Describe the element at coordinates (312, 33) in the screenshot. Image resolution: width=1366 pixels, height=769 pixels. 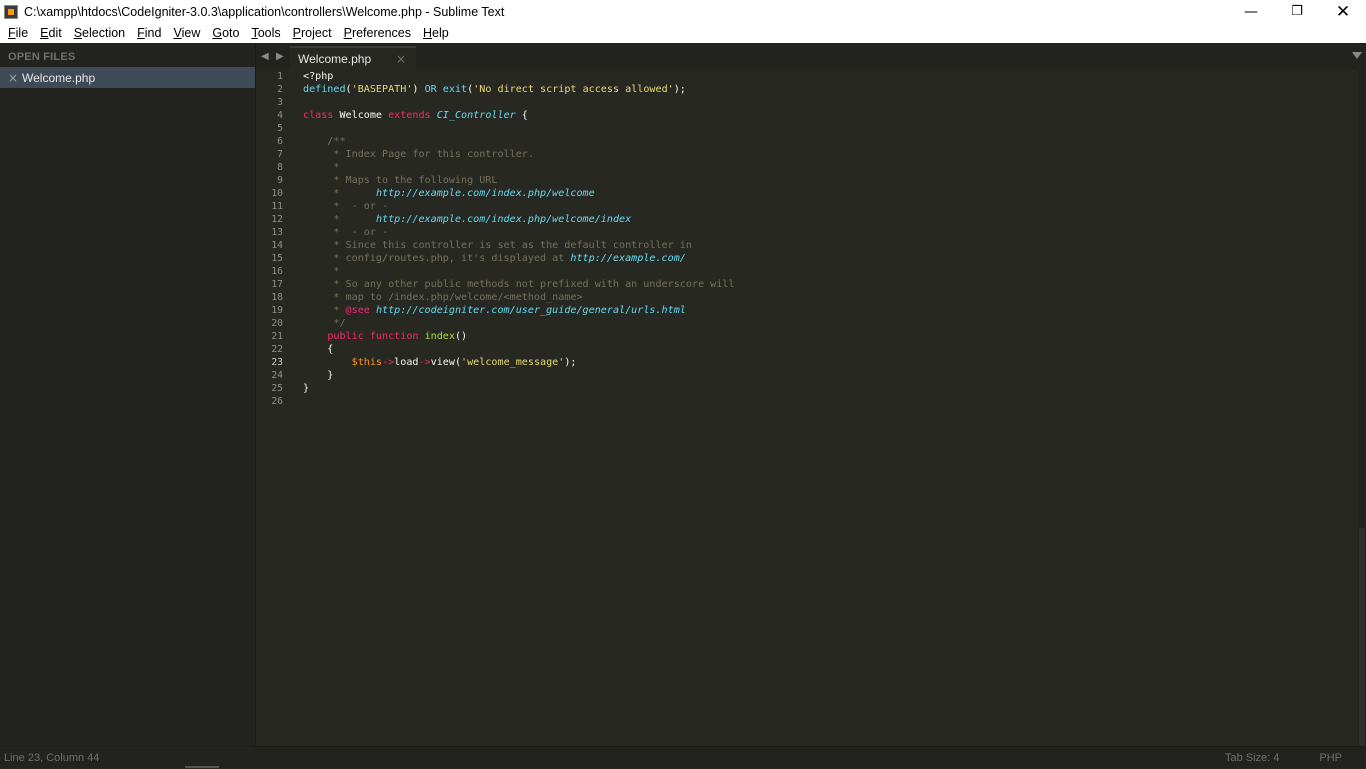
I see `menu-project: Project` at that location.